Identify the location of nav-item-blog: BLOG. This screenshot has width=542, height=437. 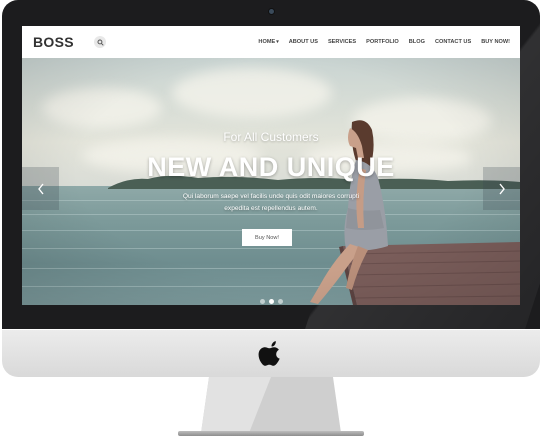
(417, 42).